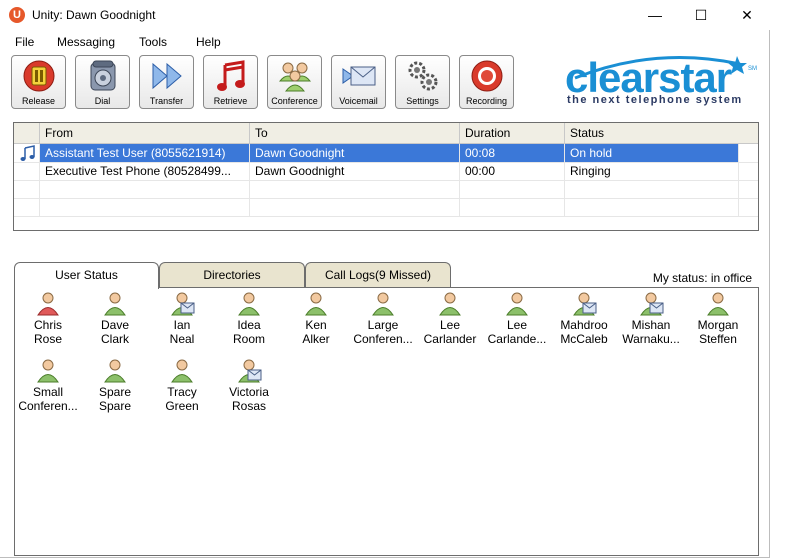 The height and width of the screenshot is (558, 799). What do you see at coordinates (182, 392) in the screenshot?
I see `user-name-line1: Tracy` at bounding box center [182, 392].